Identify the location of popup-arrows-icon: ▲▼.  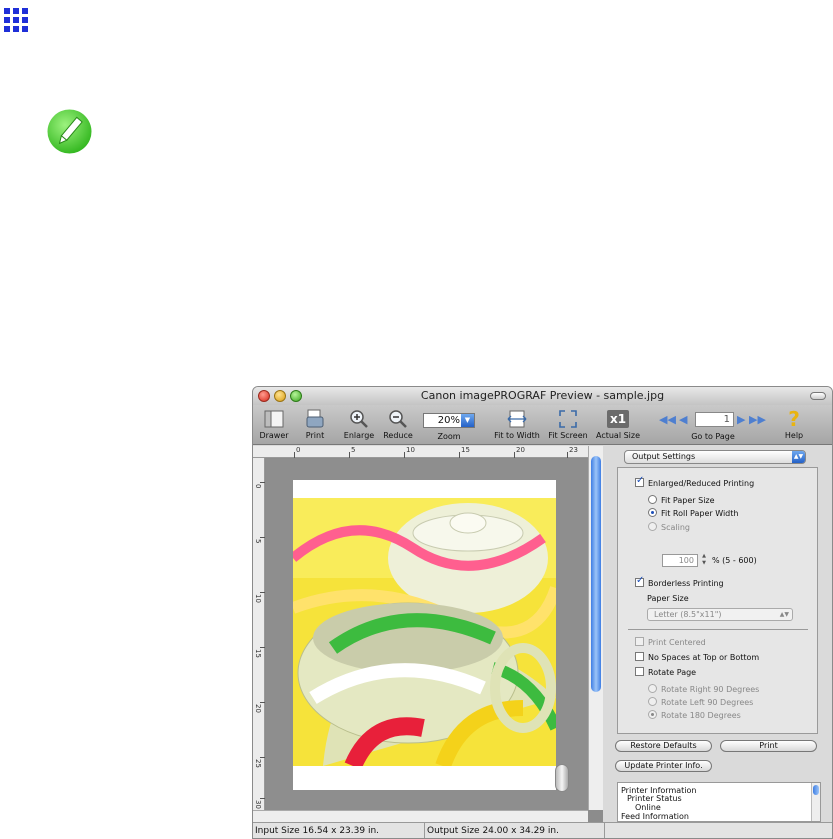
(798, 457).